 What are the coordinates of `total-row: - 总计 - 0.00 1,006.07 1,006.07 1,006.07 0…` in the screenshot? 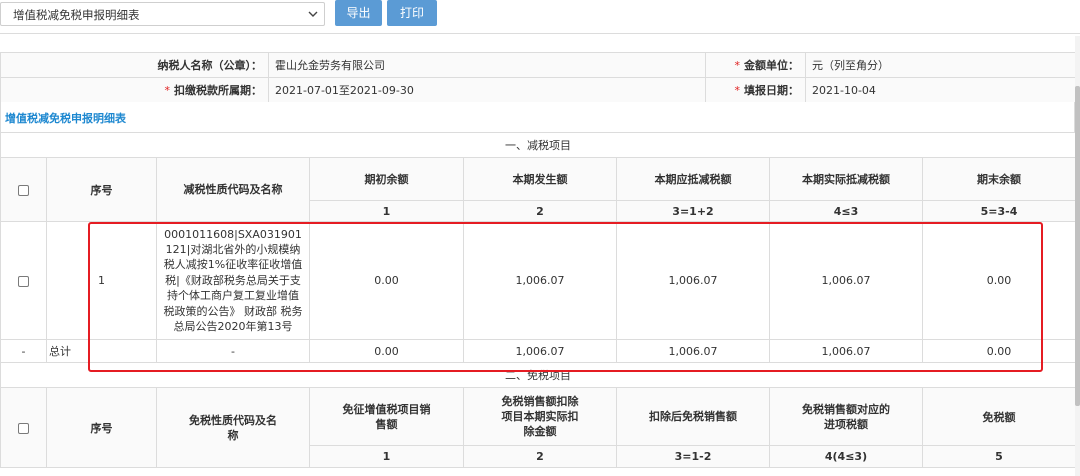 It's located at (538, 351).